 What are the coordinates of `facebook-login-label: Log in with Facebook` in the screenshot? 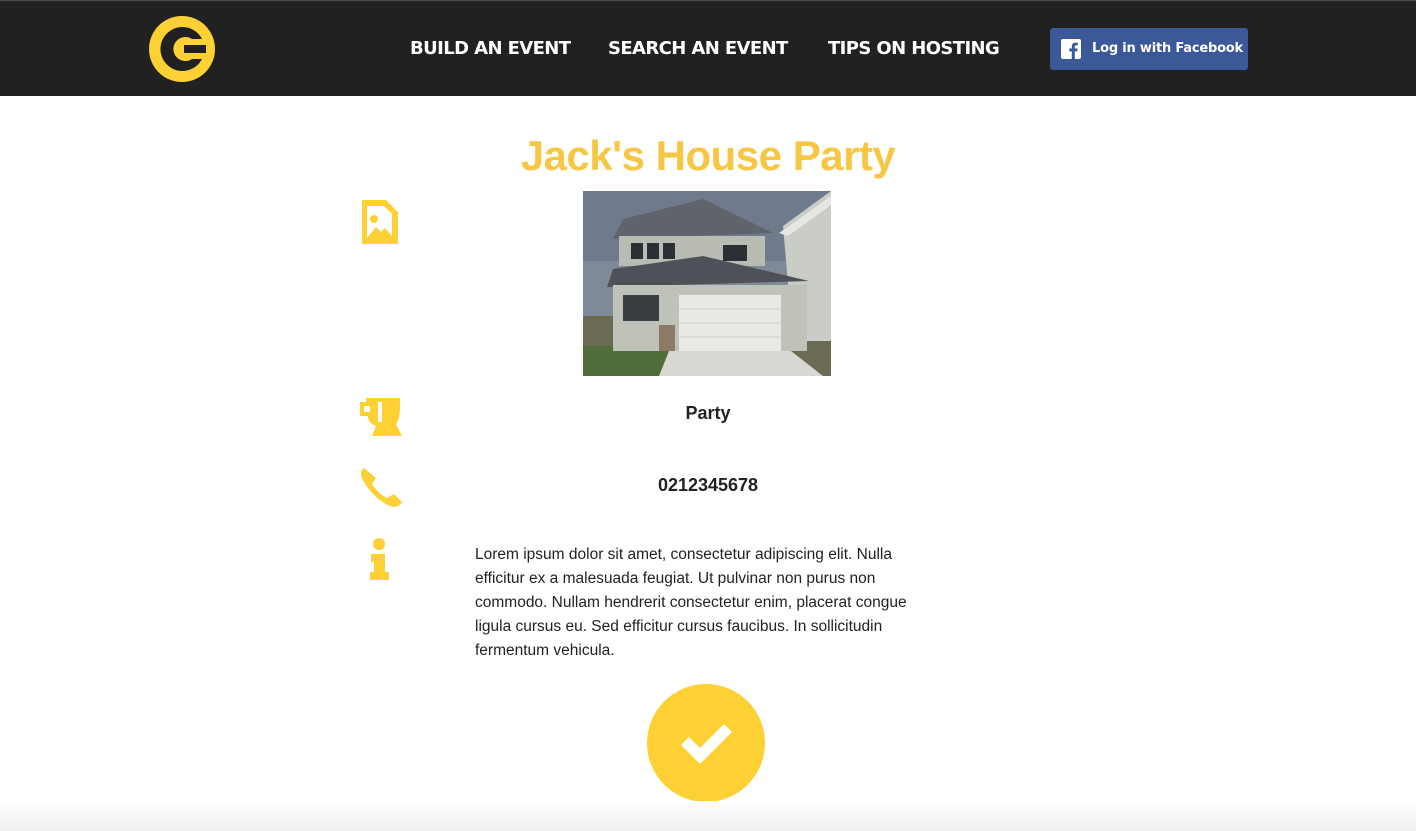 It's located at (1167, 48).